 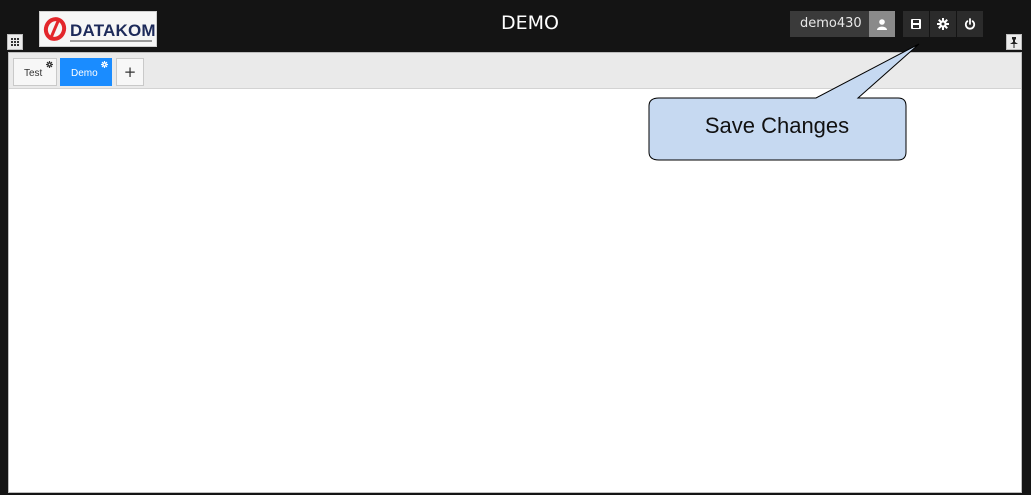 What do you see at coordinates (777, 125) in the screenshot?
I see `callout-text: Save Changes` at bounding box center [777, 125].